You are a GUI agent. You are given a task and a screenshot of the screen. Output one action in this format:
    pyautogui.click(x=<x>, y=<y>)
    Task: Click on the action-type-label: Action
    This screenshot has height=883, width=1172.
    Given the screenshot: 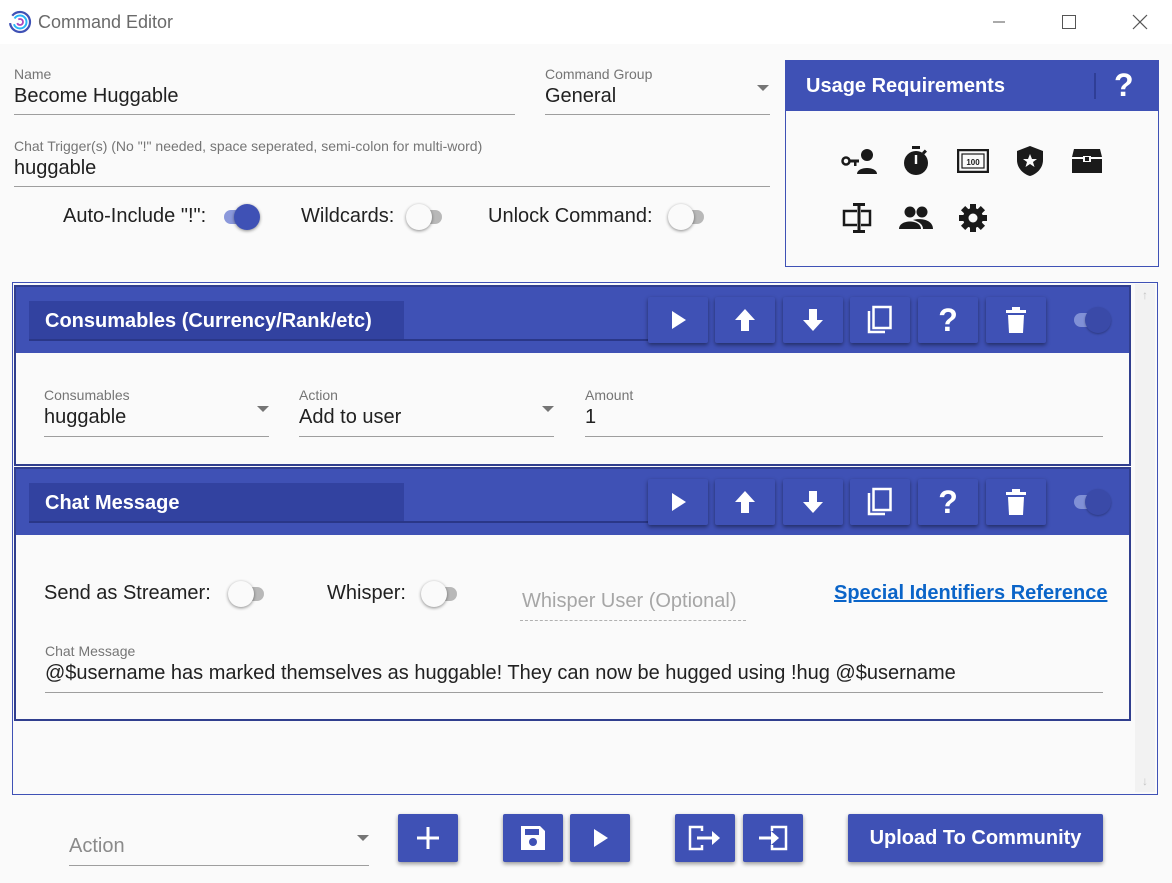 What is the action you would take?
    pyautogui.click(x=318, y=395)
    